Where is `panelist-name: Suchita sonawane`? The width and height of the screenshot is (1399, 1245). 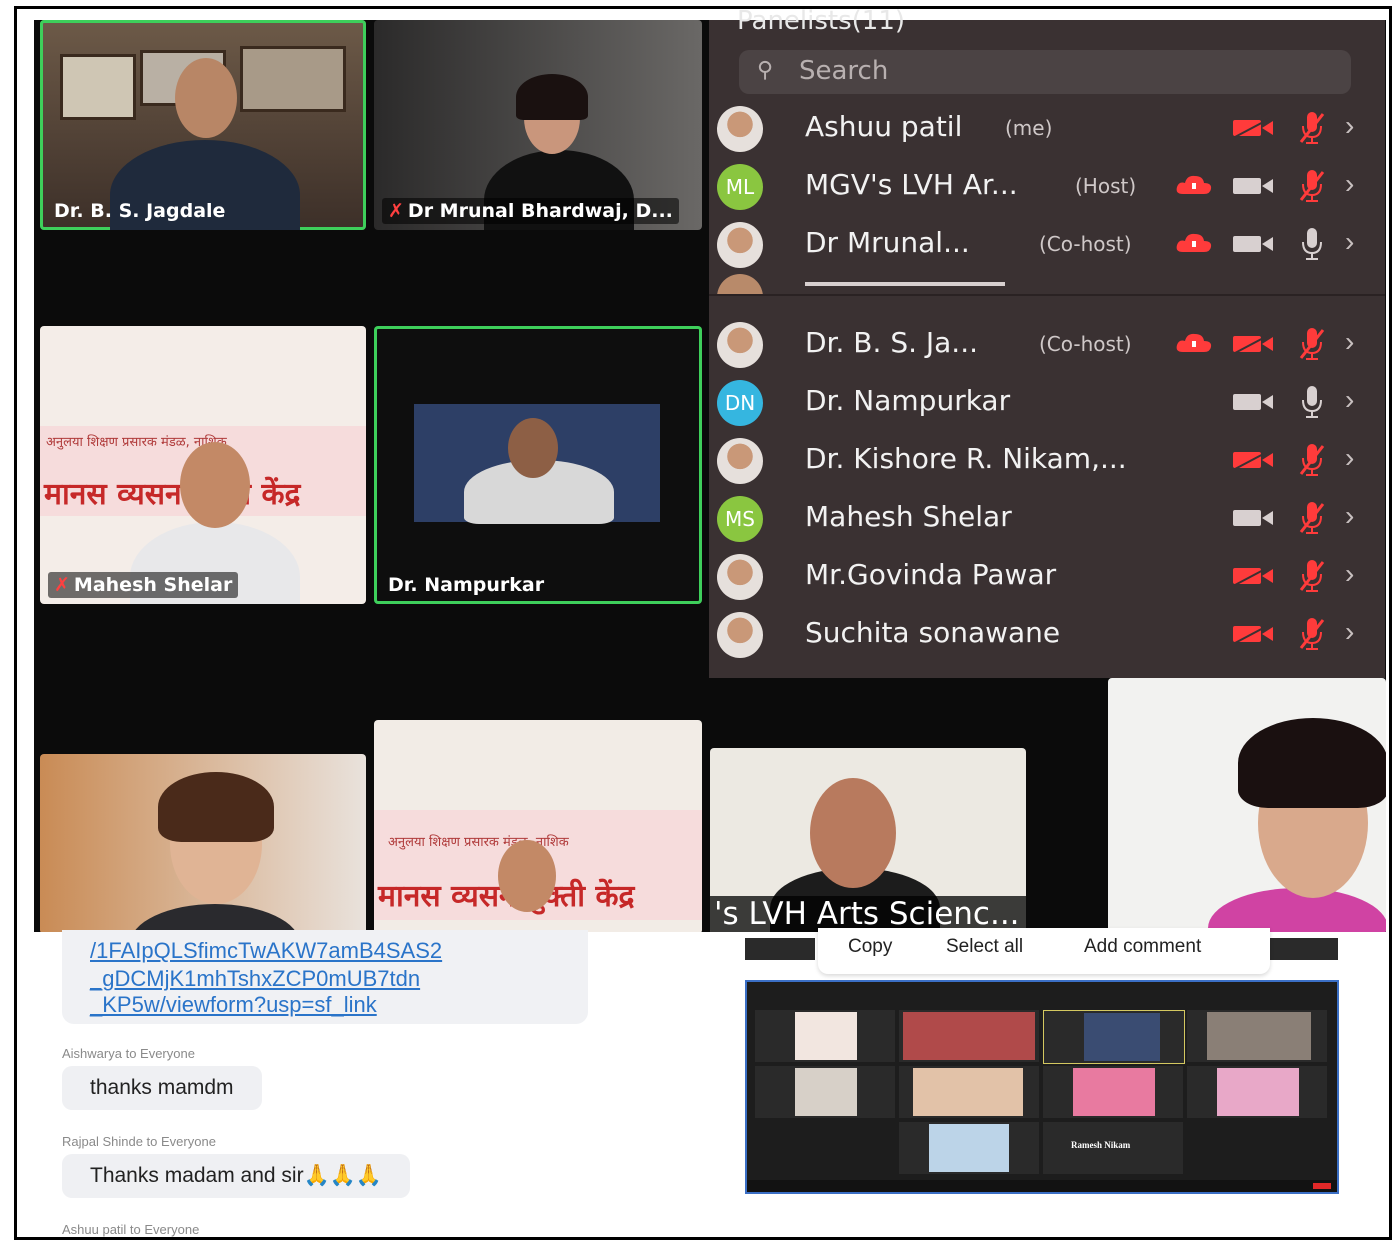 panelist-name: Suchita sonawane is located at coordinates (933, 632).